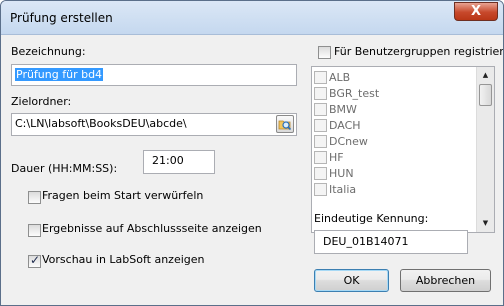 The height and width of the screenshot is (306, 504). I want to click on title-bar: Prüfung erstellen X, so click(252, 18).